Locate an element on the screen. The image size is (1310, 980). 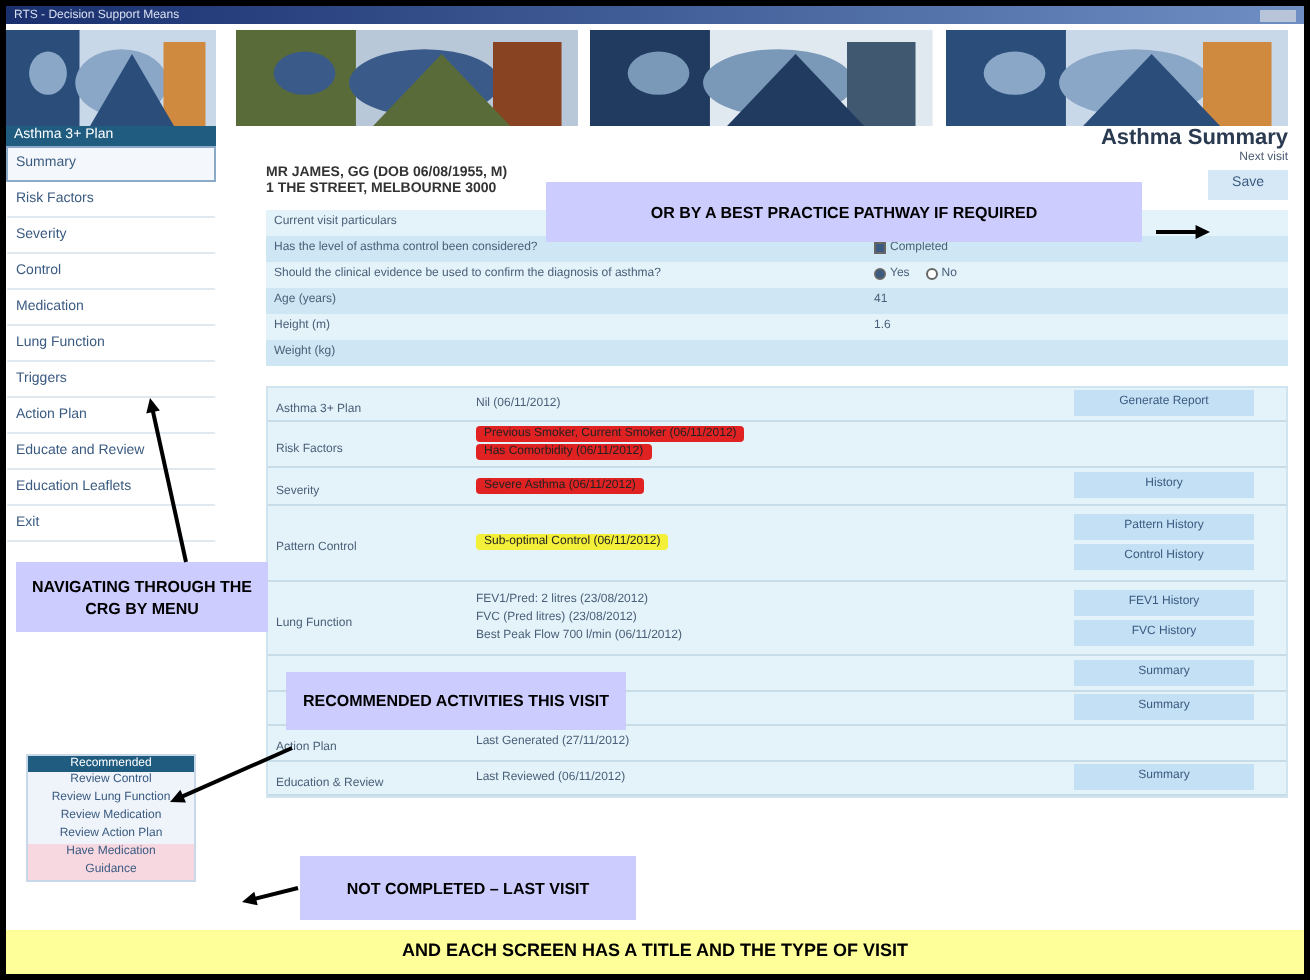
footer-banner: AND EACH SCREEN HAS A TITLE AND THE TYPE OF VISIT is located at coordinates (655, 952).